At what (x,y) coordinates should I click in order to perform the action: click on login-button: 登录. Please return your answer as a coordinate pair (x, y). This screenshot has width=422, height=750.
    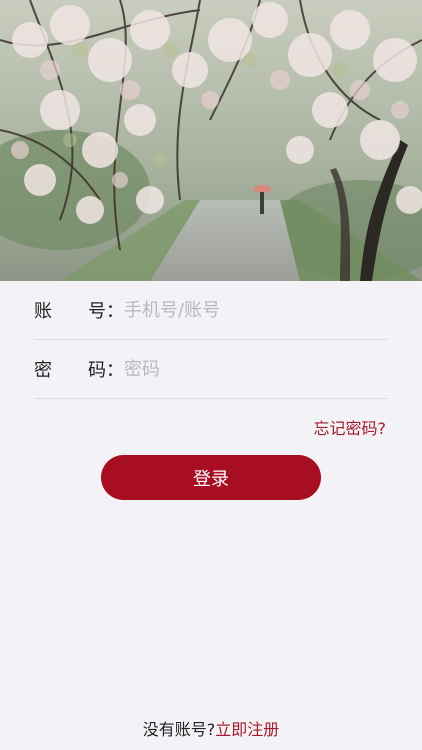
    Looking at the image, I should click on (211, 477).